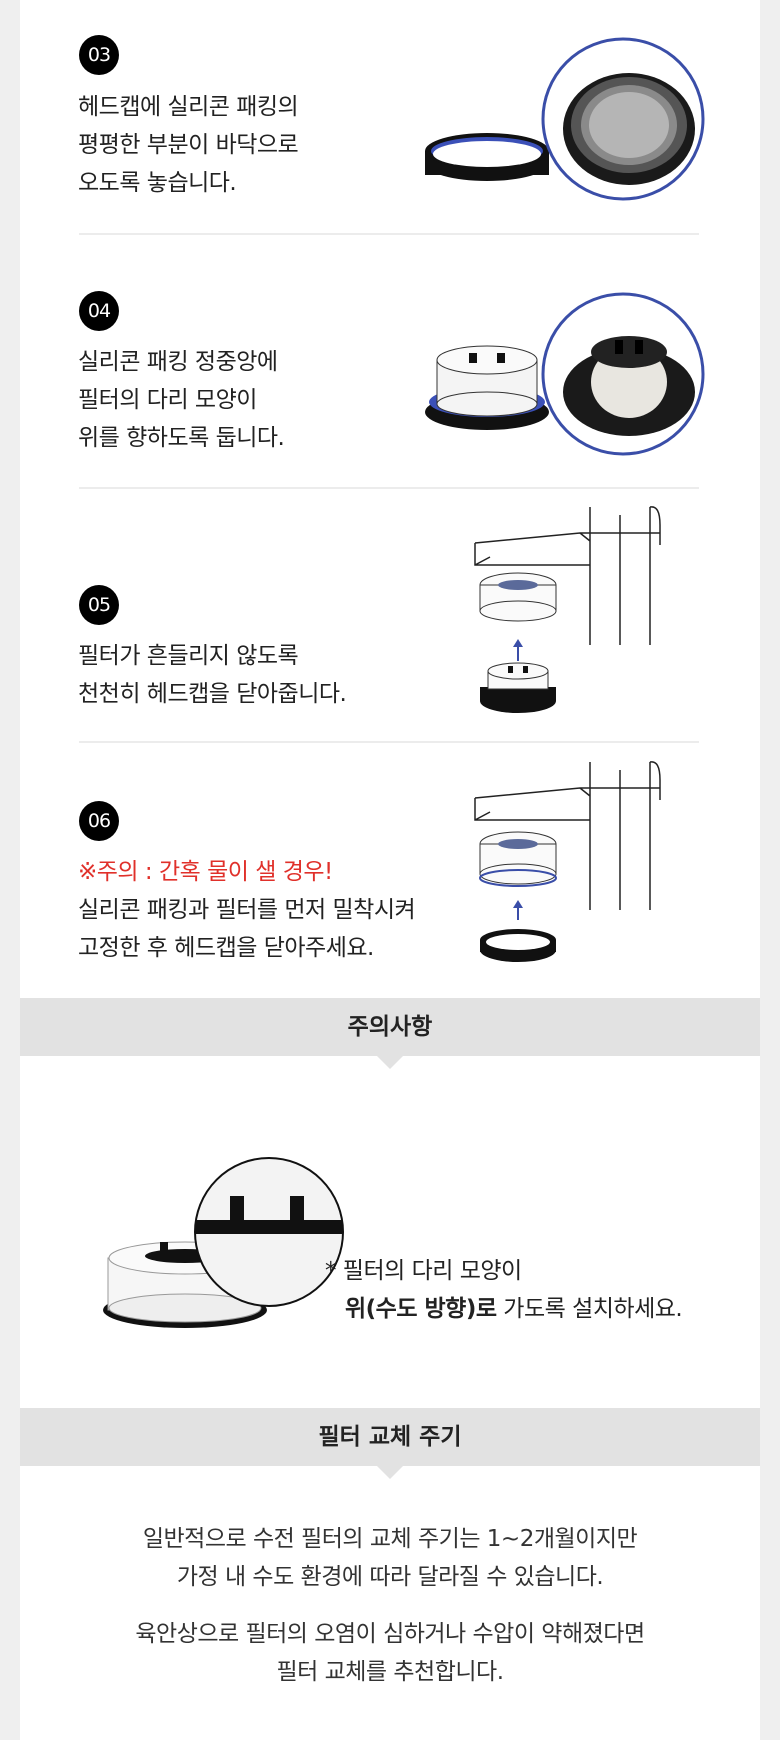 The height and width of the screenshot is (1740, 780). What do you see at coordinates (390, 1634) in the screenshot?
I see `cycle-line: 육안상으로 필터의 오염이 심하거나 수압이 약해졌다면` at bounding box center [390, 1634].